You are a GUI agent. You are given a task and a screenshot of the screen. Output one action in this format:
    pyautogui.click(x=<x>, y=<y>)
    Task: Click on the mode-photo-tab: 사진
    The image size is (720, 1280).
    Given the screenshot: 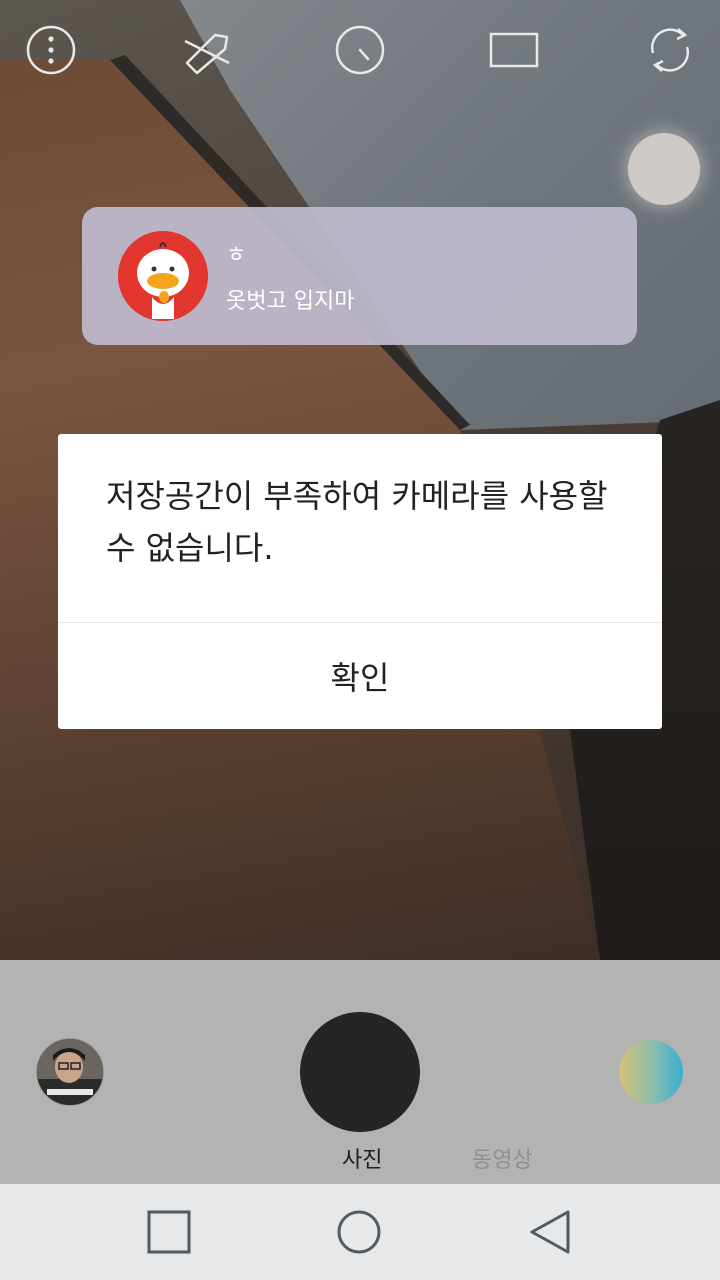 What is the action you would take?
    pyautogui.click(x=362, y=1158)
    